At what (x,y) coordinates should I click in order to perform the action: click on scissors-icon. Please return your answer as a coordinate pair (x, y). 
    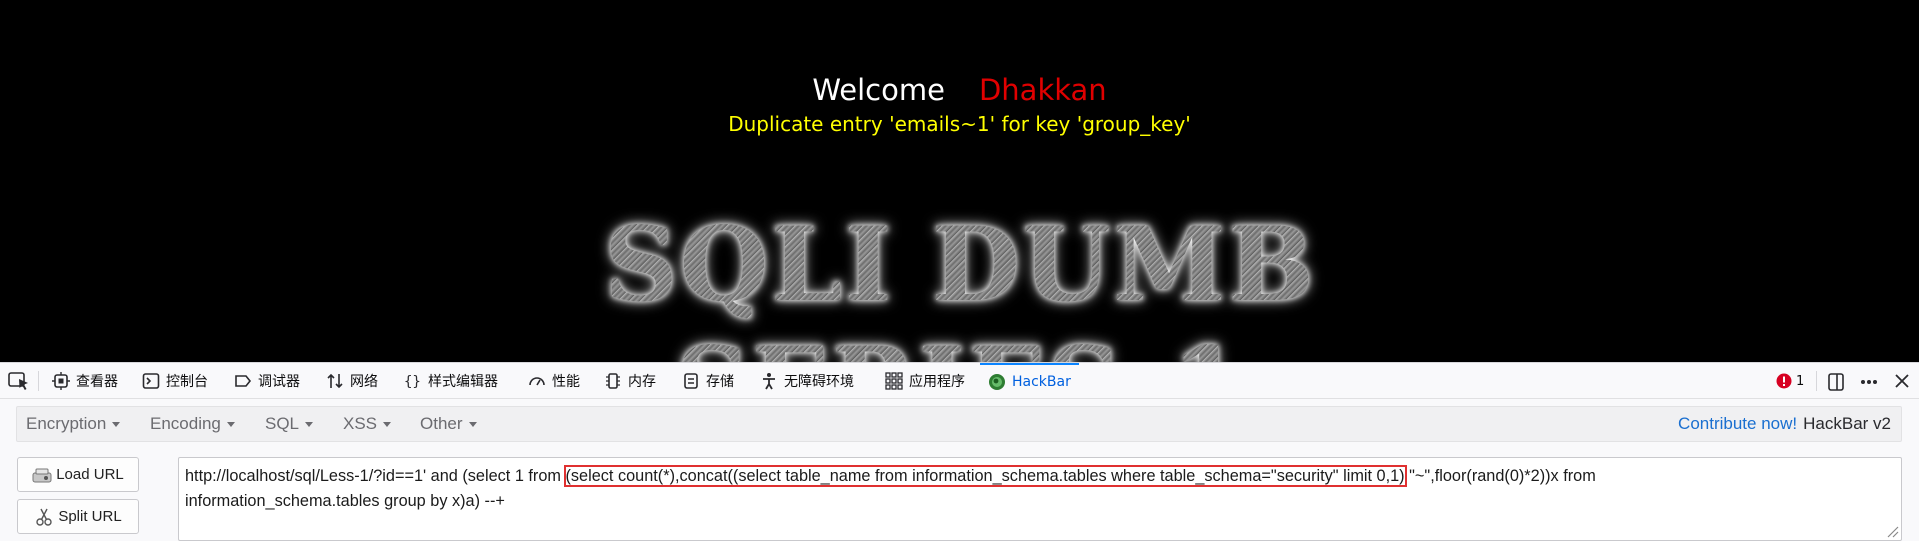
    Looking at the image, I should click on (44, 517).